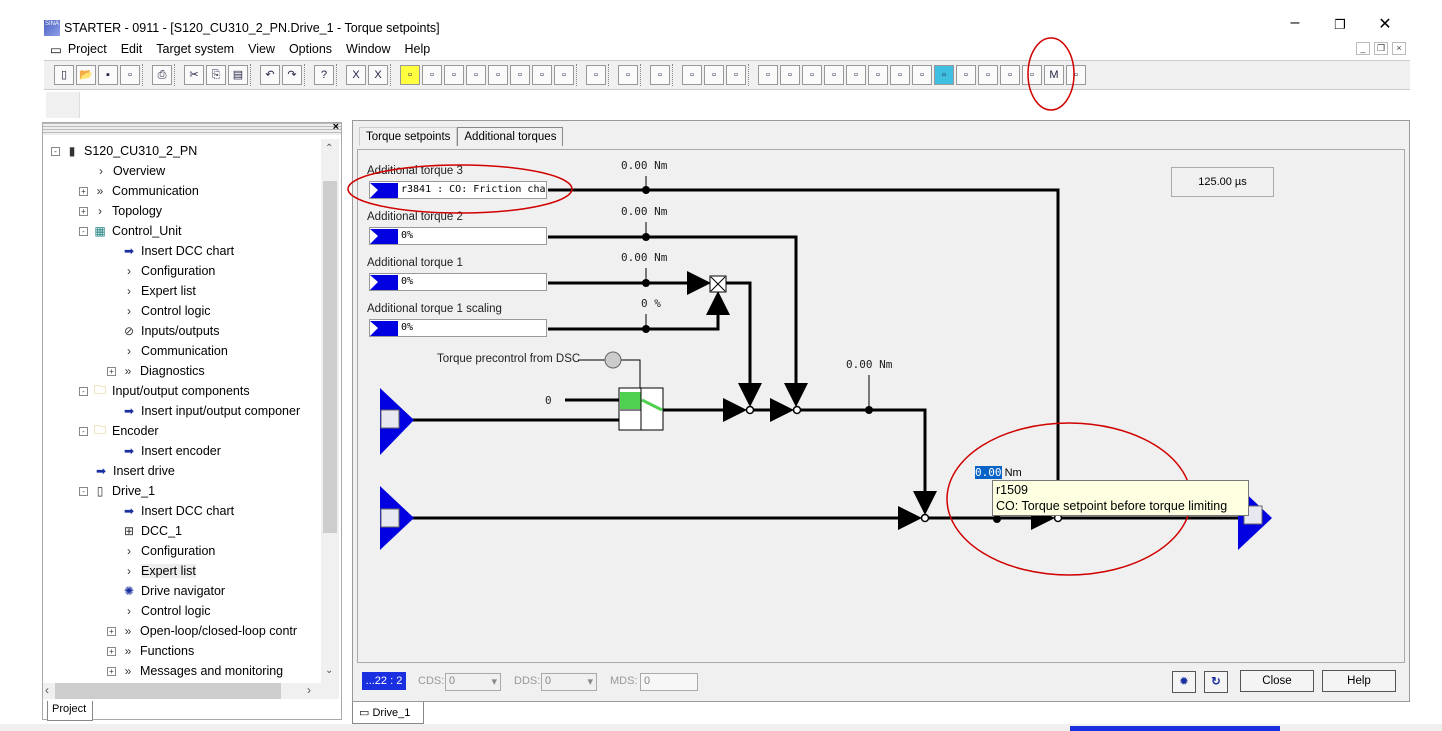  What do you see at coordinates (1054, 75) in the screenshot?
I see `motor-button: M` at bounding box center [1054, 75].